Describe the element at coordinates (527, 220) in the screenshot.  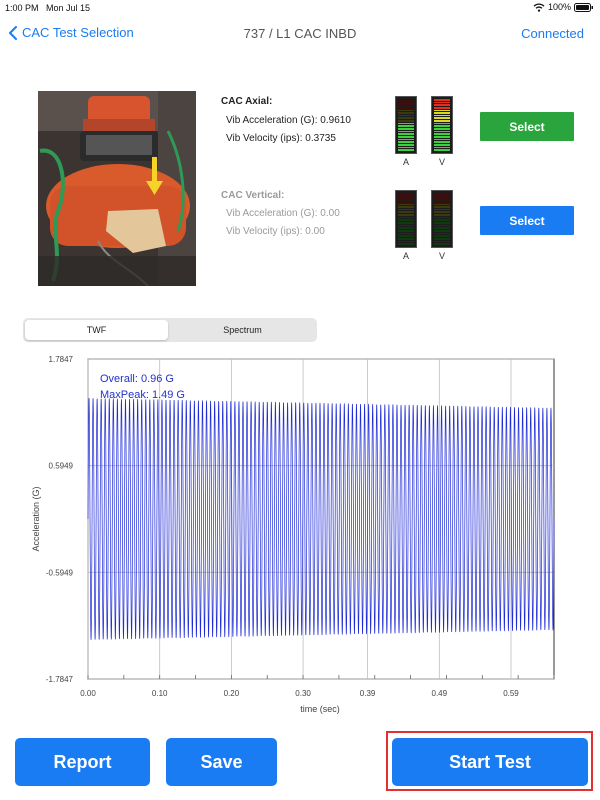
I see `select-vertical-button: Select` at that location.